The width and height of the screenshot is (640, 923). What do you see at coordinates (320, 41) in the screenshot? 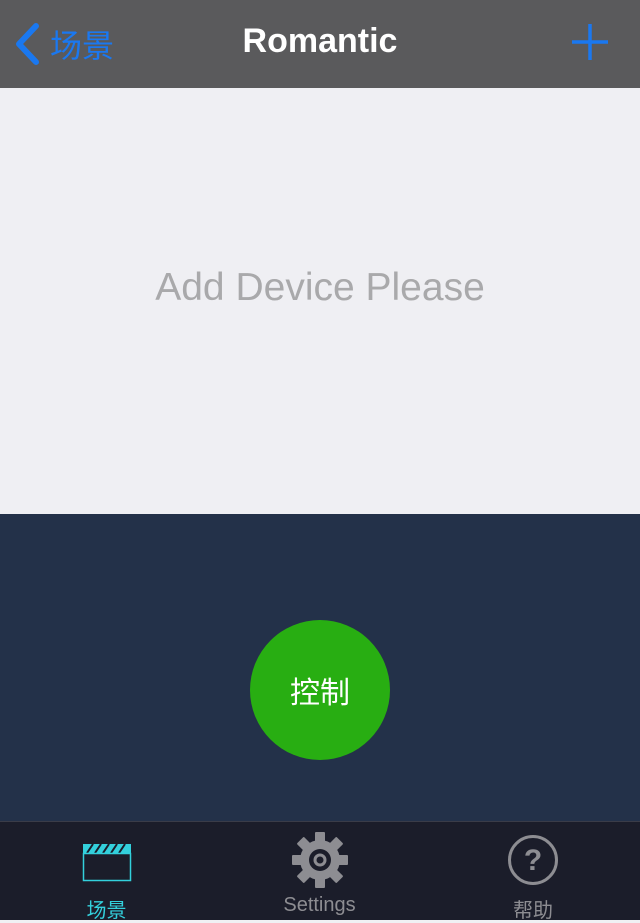
I see `page-title: Romantic` at bounding box center [320, 41].